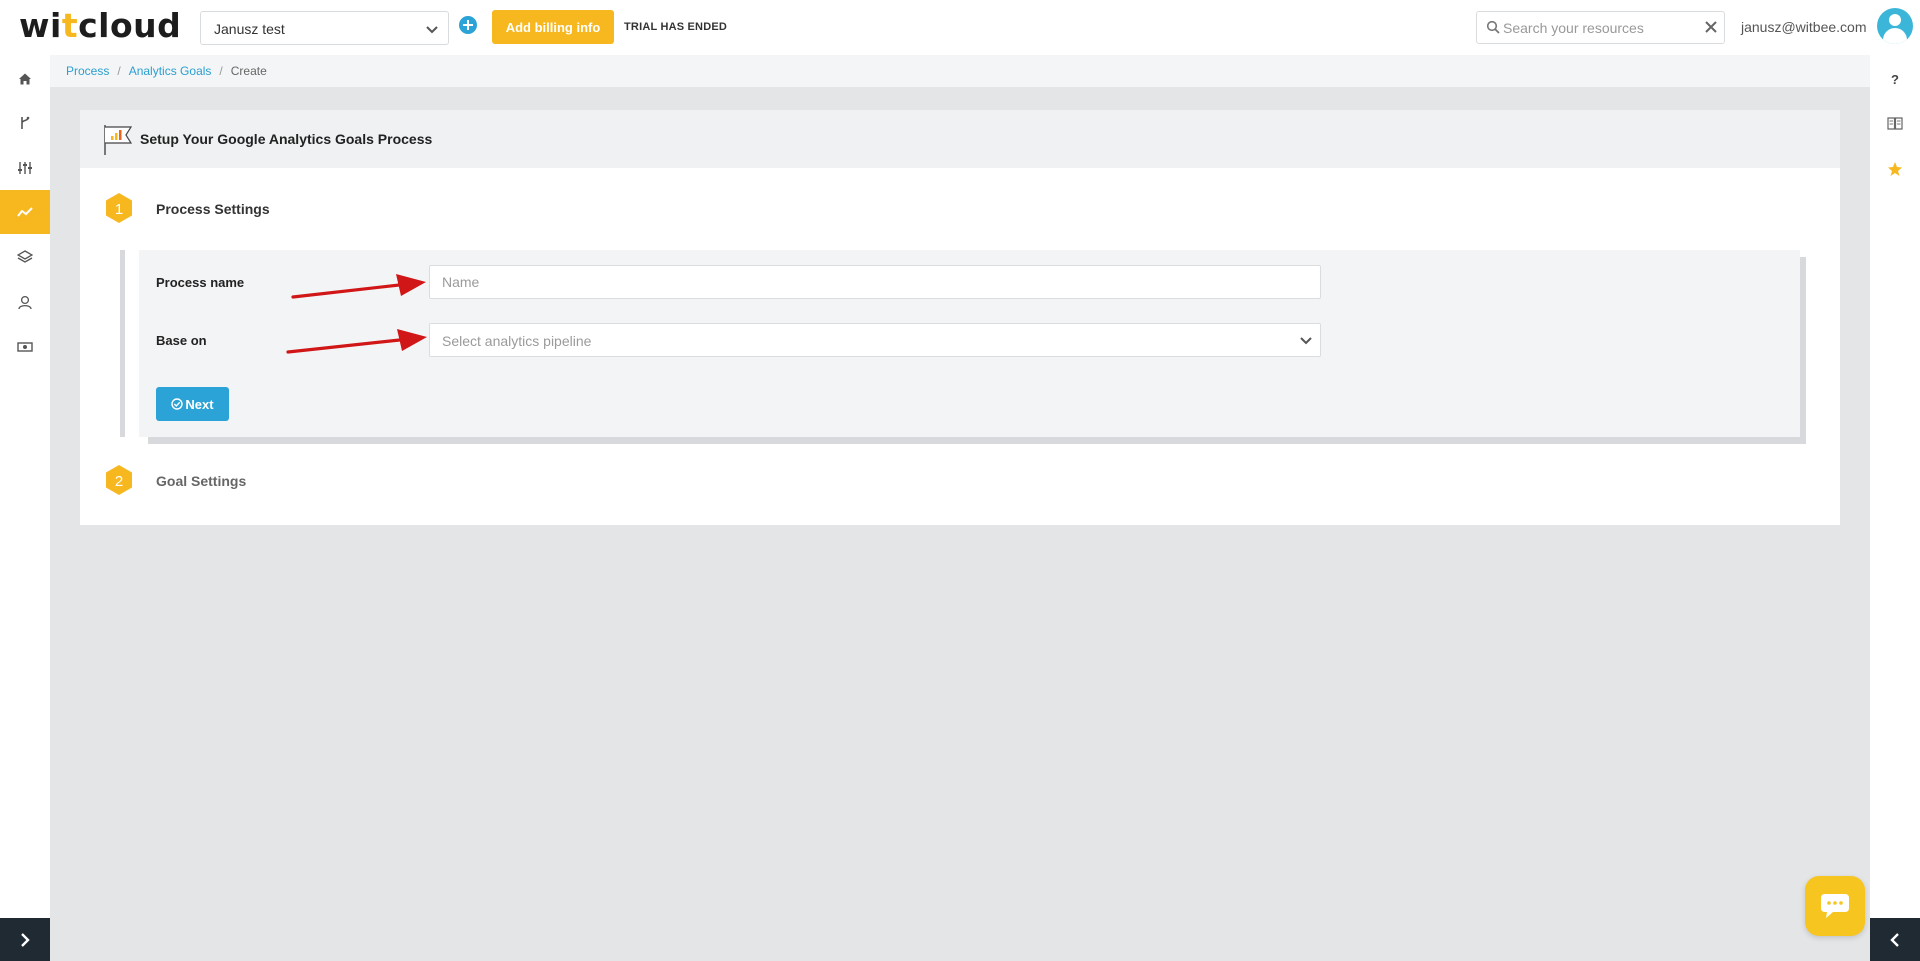 The image size is (1920, 961). I want to click on layers-icon, so click(25, 256).